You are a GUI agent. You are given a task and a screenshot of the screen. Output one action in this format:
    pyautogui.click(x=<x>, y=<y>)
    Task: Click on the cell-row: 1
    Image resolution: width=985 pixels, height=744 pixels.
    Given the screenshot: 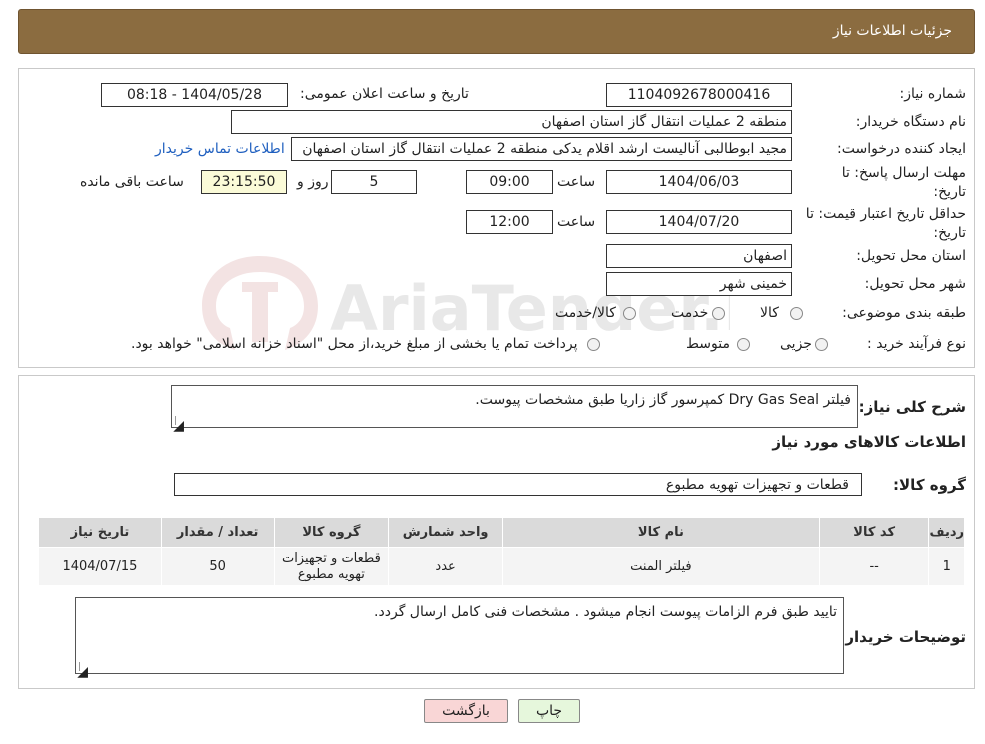 What is the action you would take?
    pyautogui.click(x=946, y=566)
    